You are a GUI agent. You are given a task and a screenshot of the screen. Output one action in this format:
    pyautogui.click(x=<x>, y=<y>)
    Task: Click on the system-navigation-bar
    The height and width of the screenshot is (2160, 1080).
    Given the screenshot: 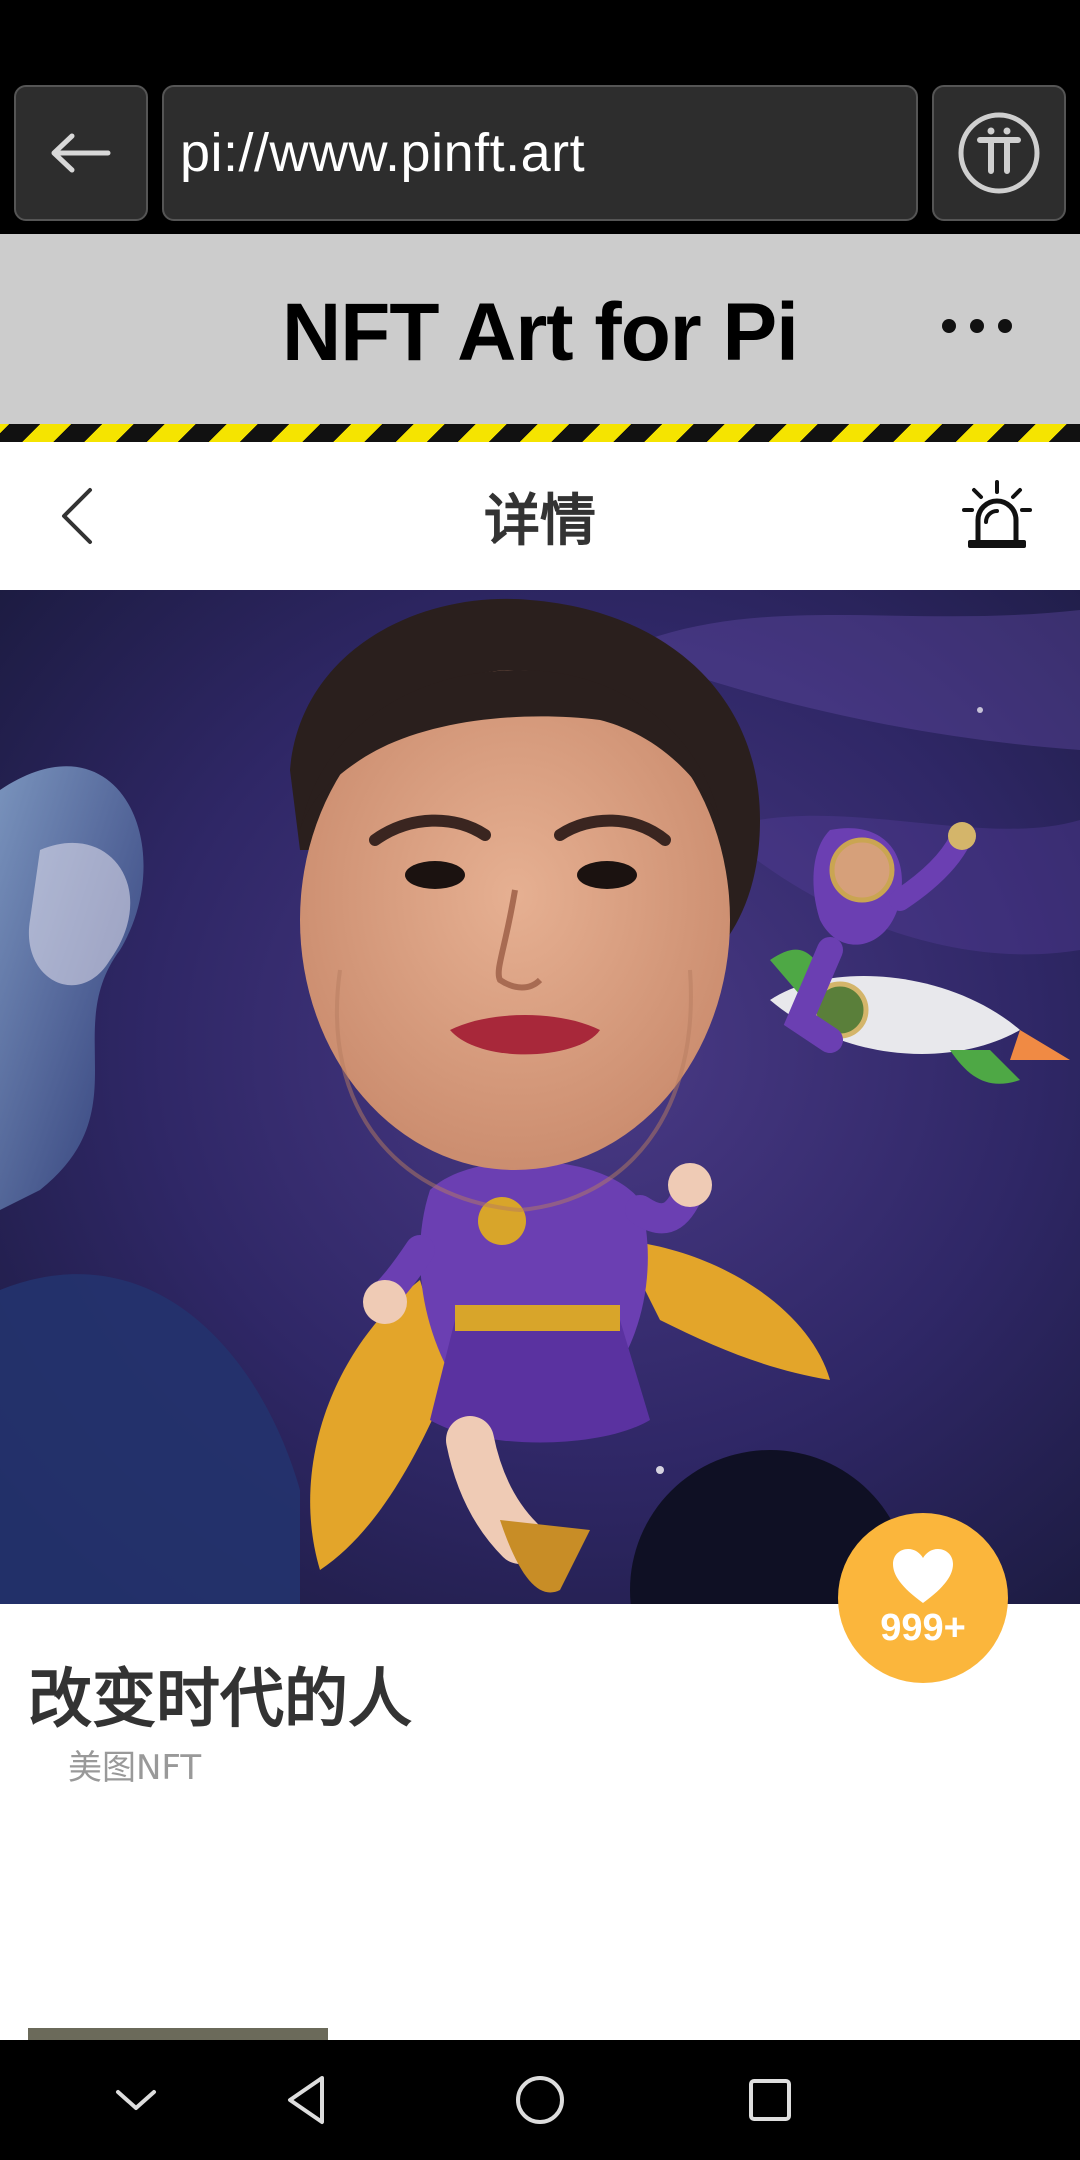 What is the action you would take?
    pyautogui.click(x=540, y=2100)
    